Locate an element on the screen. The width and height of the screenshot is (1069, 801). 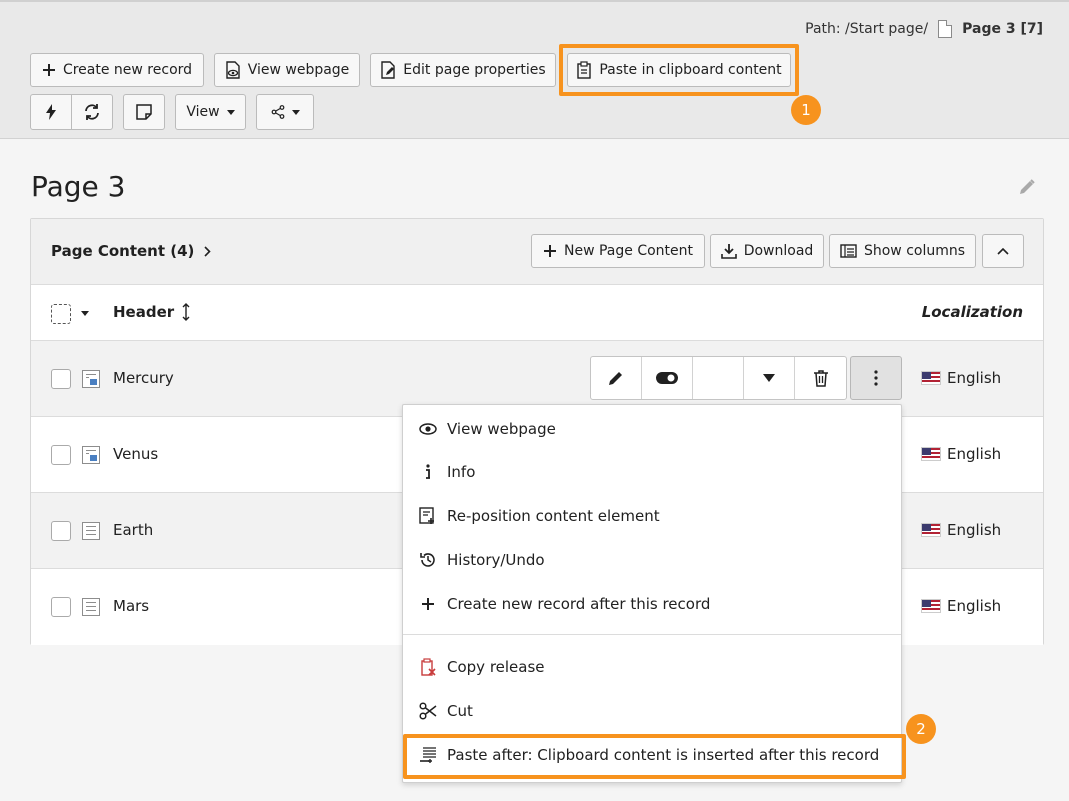
toggle-visibility-button is located at coordinates (667, 378).